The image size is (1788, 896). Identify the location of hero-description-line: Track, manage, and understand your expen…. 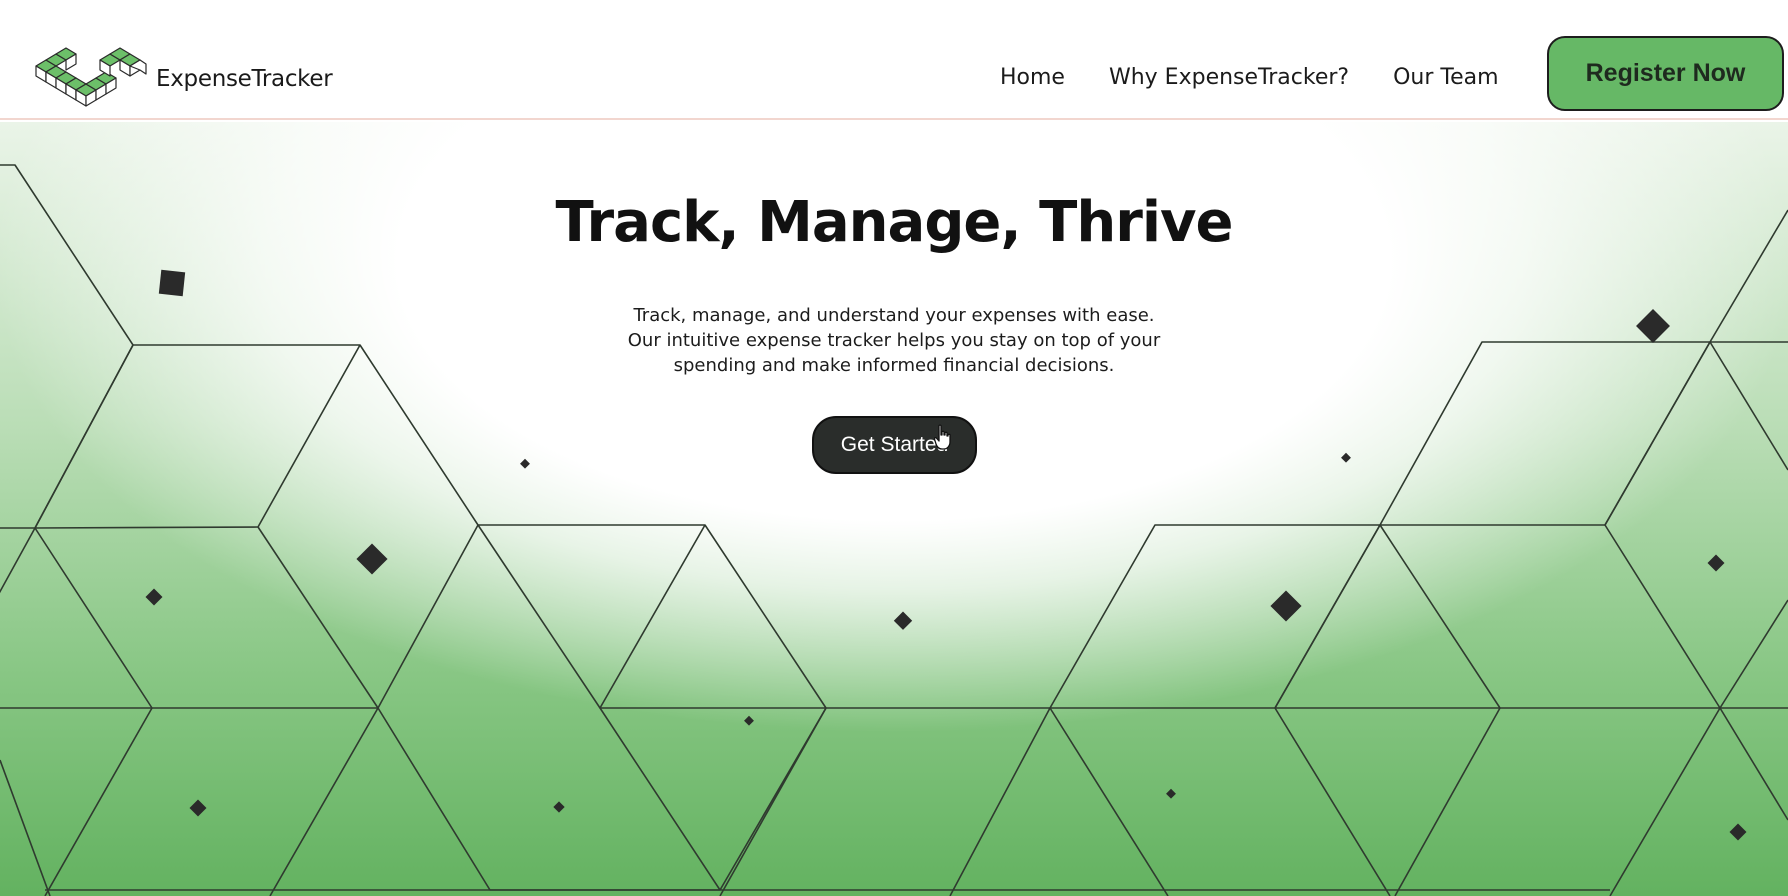
(894, 315).